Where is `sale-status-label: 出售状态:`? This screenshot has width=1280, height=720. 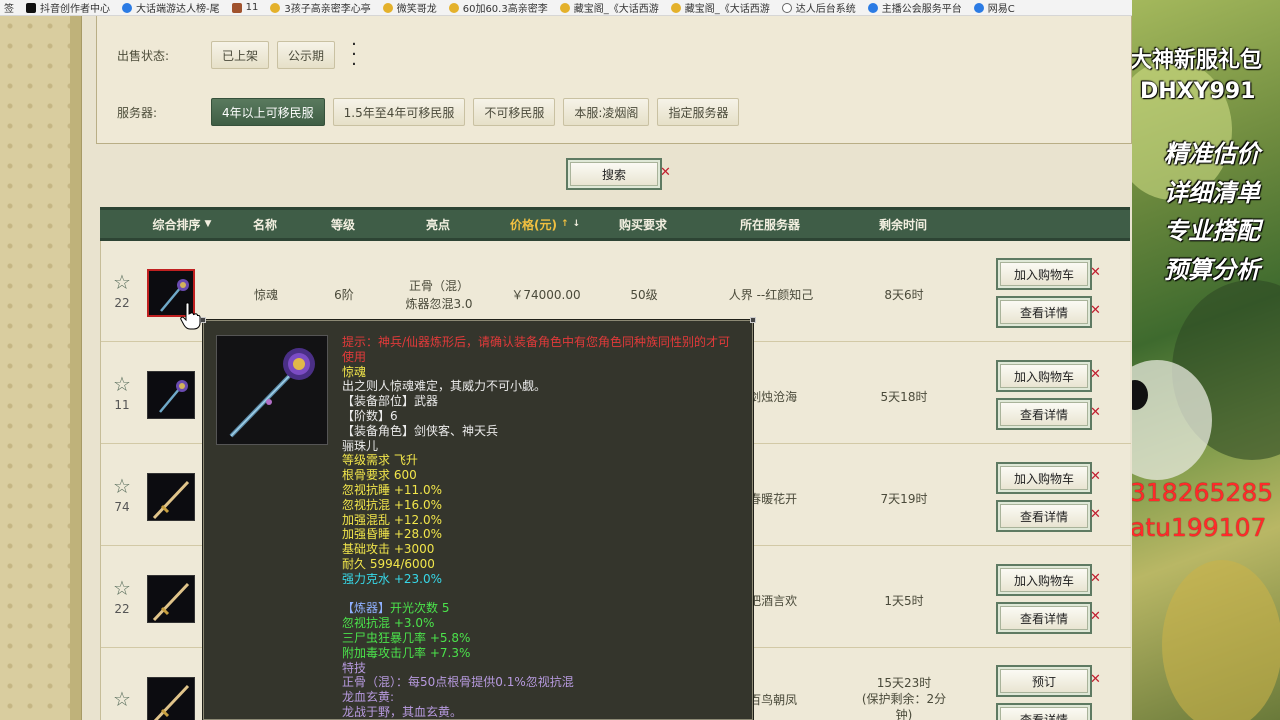 sale-status-label: 出售状态: is located at coordinates (143, 55).